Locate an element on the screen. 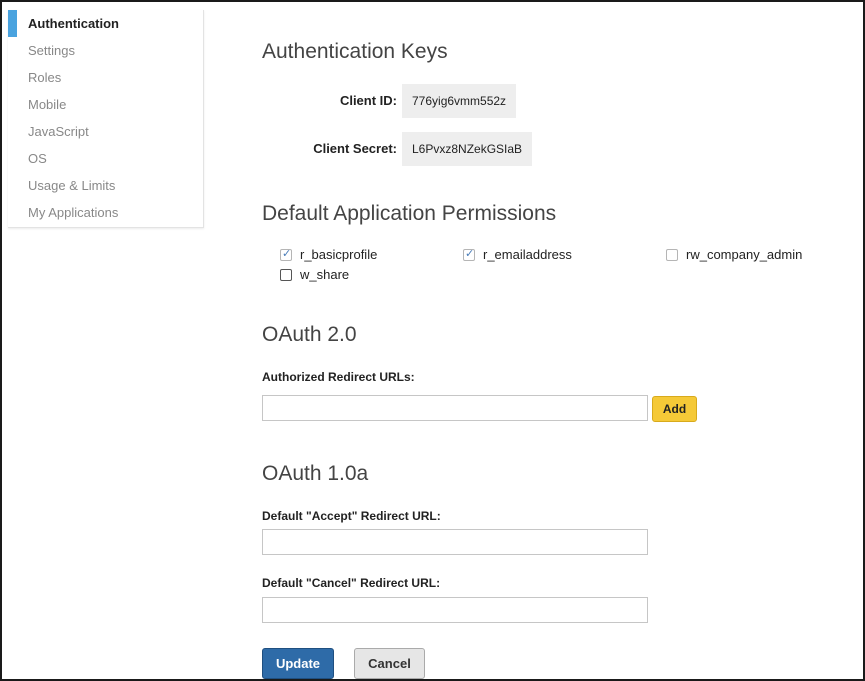  update-button: Update is located at coordinates (298, 663).